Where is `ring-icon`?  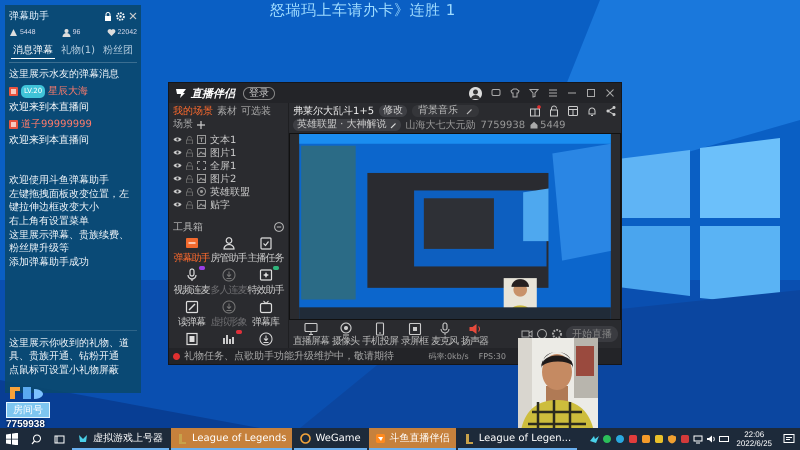
ring-icon is located at coordinates (306, 438).